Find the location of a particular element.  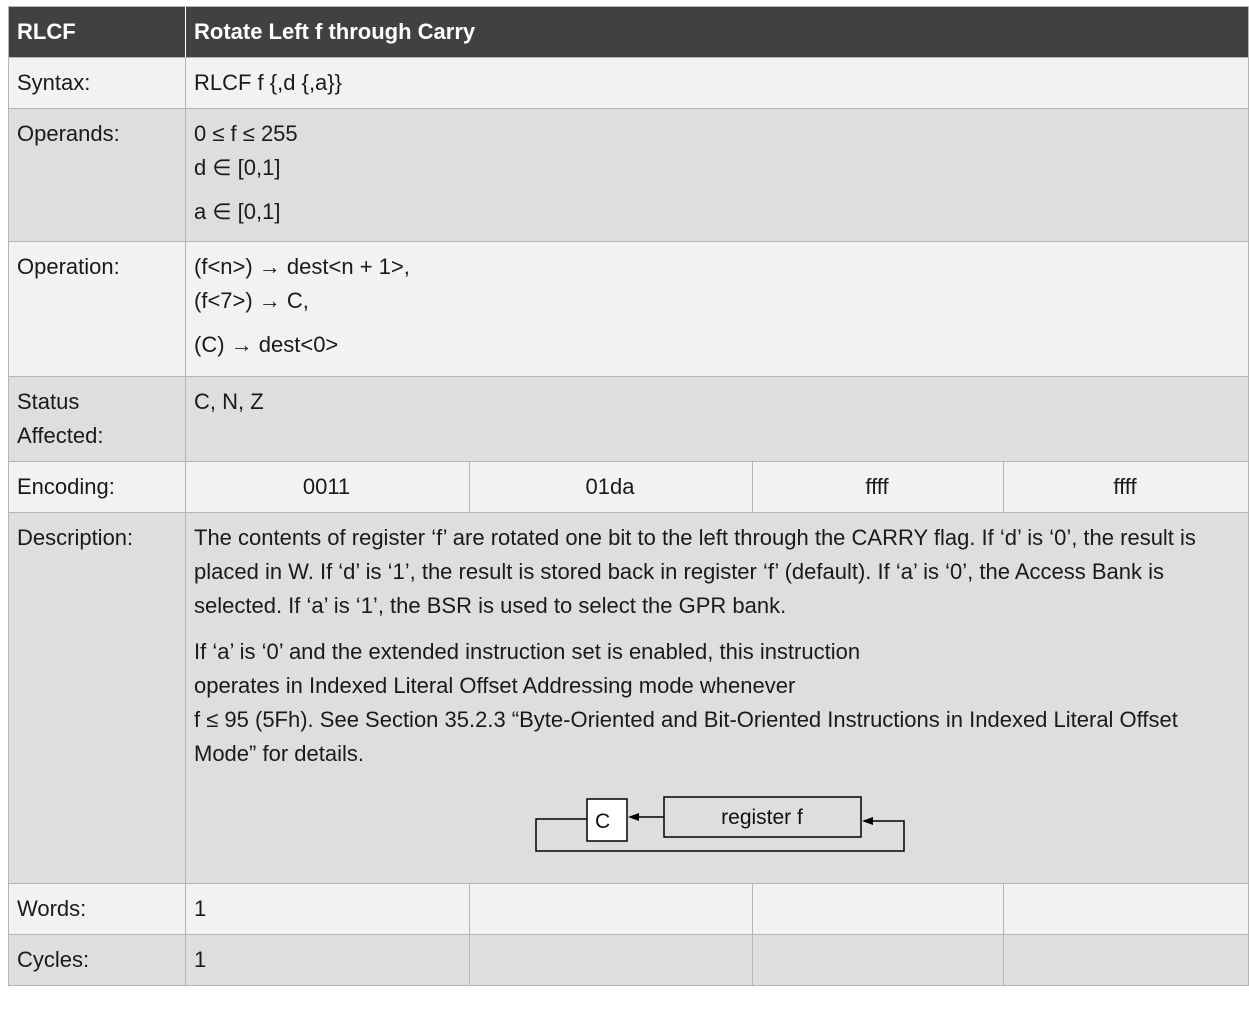

cycles-value: 1 is located at coordinates (327, 960).